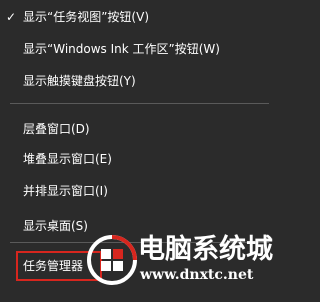  I want to click on menu-item-label: 显示桌面(S), so click(55, 226).